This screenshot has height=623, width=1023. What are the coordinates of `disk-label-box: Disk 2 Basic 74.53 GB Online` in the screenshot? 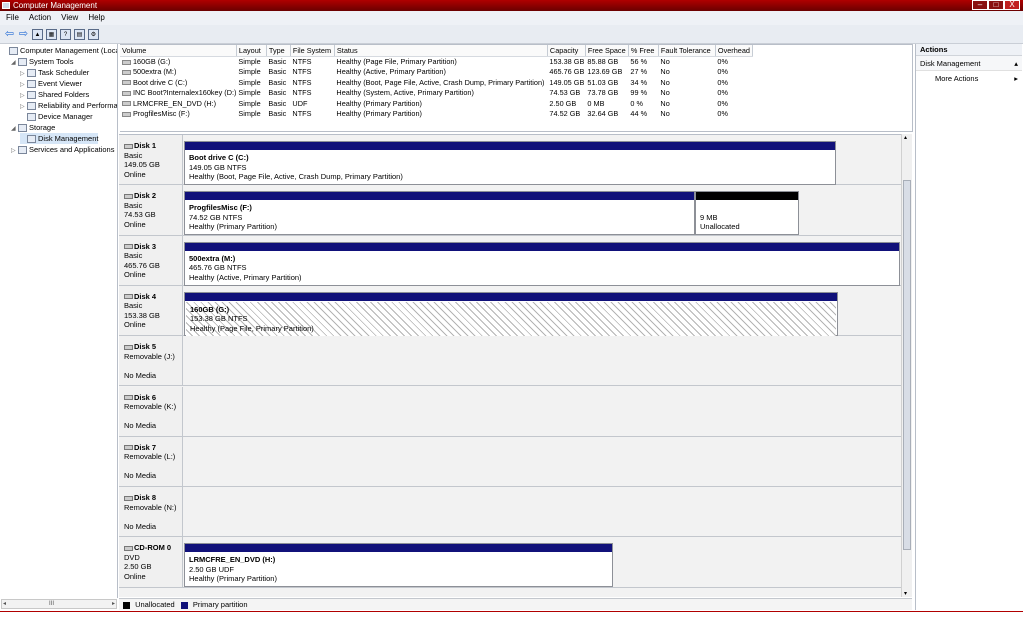 It's located at (151, 210).